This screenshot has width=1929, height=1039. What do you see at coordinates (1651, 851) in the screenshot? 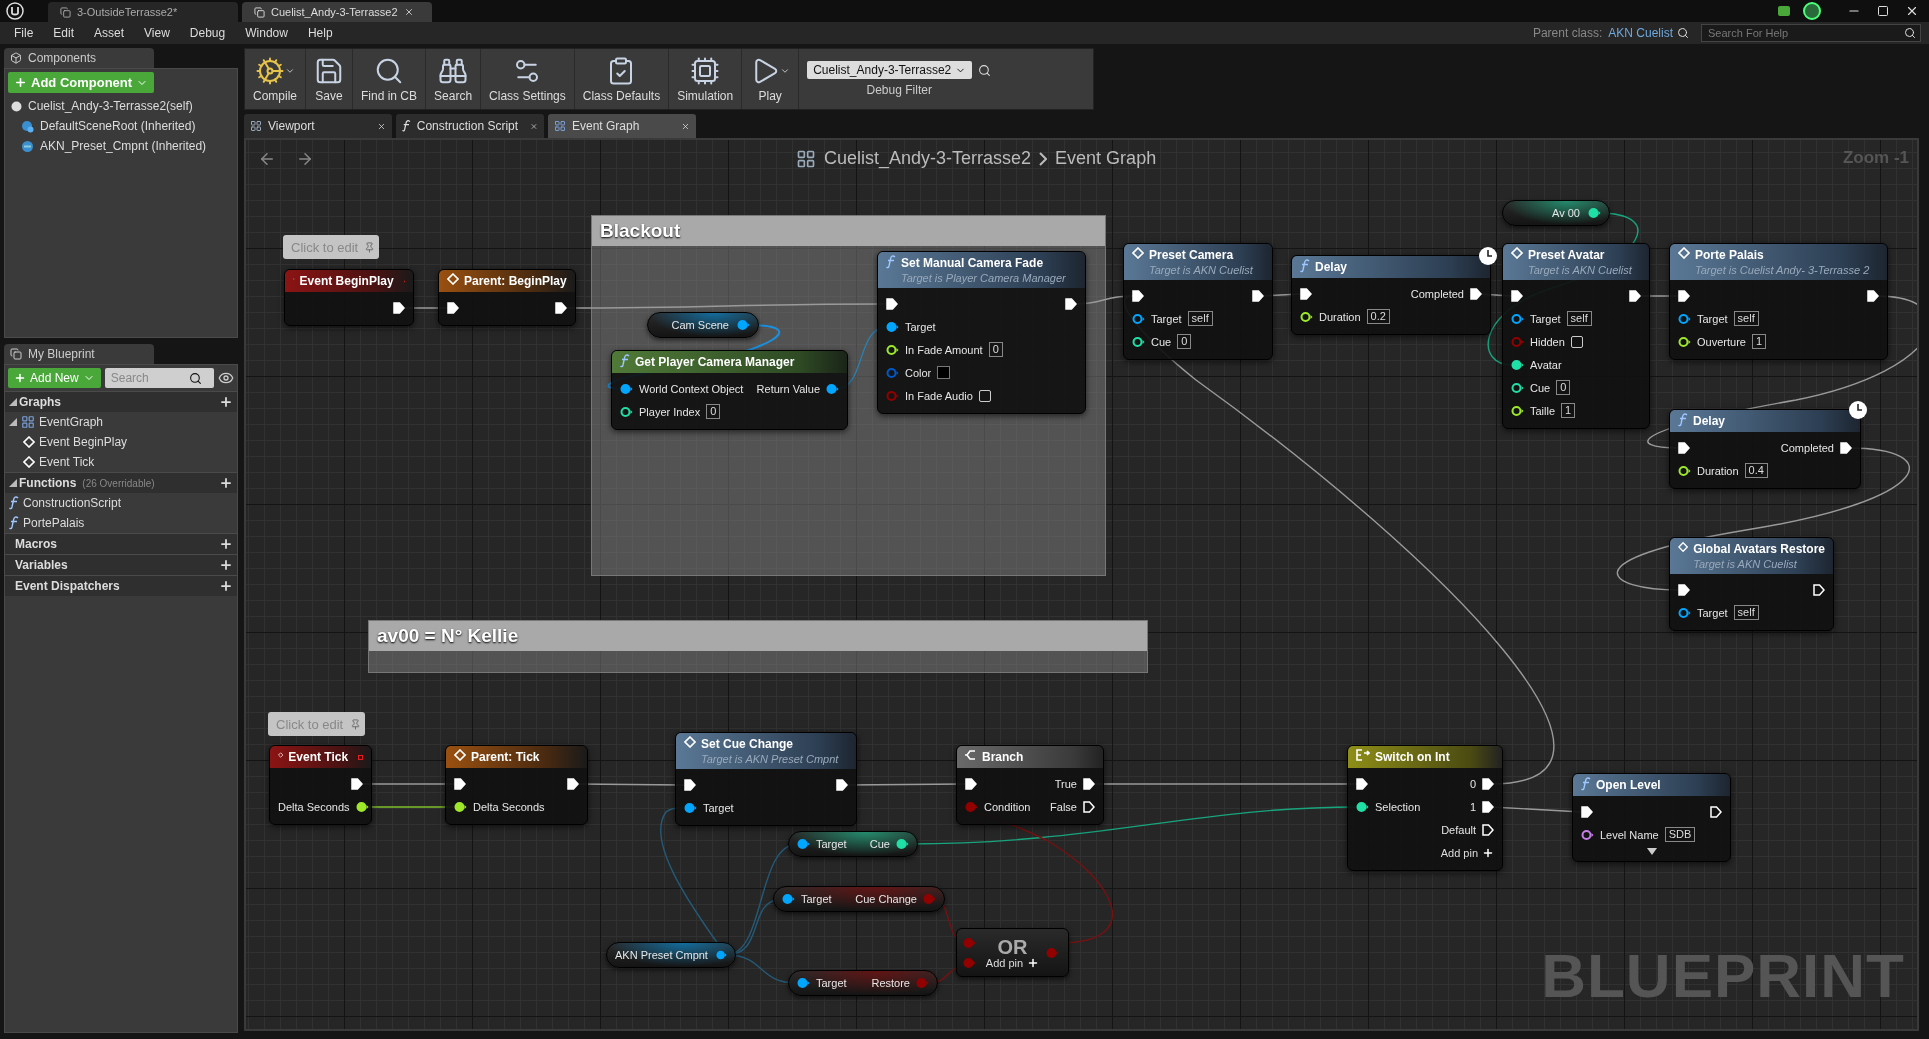
I see `expand-caret-icon` at bounding box center [1651, 851].